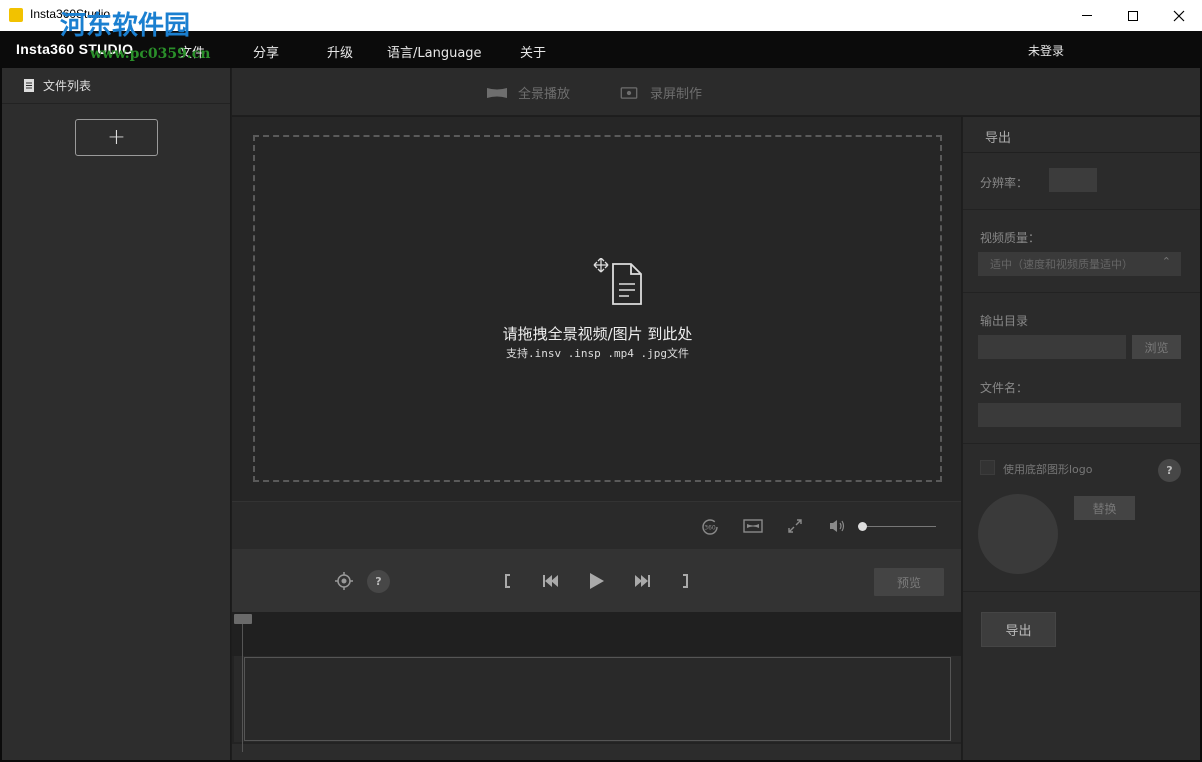 Image resolution: width=1202 pixels, height=762 pixels. I want to click on filename-input, so click(1079, 415).